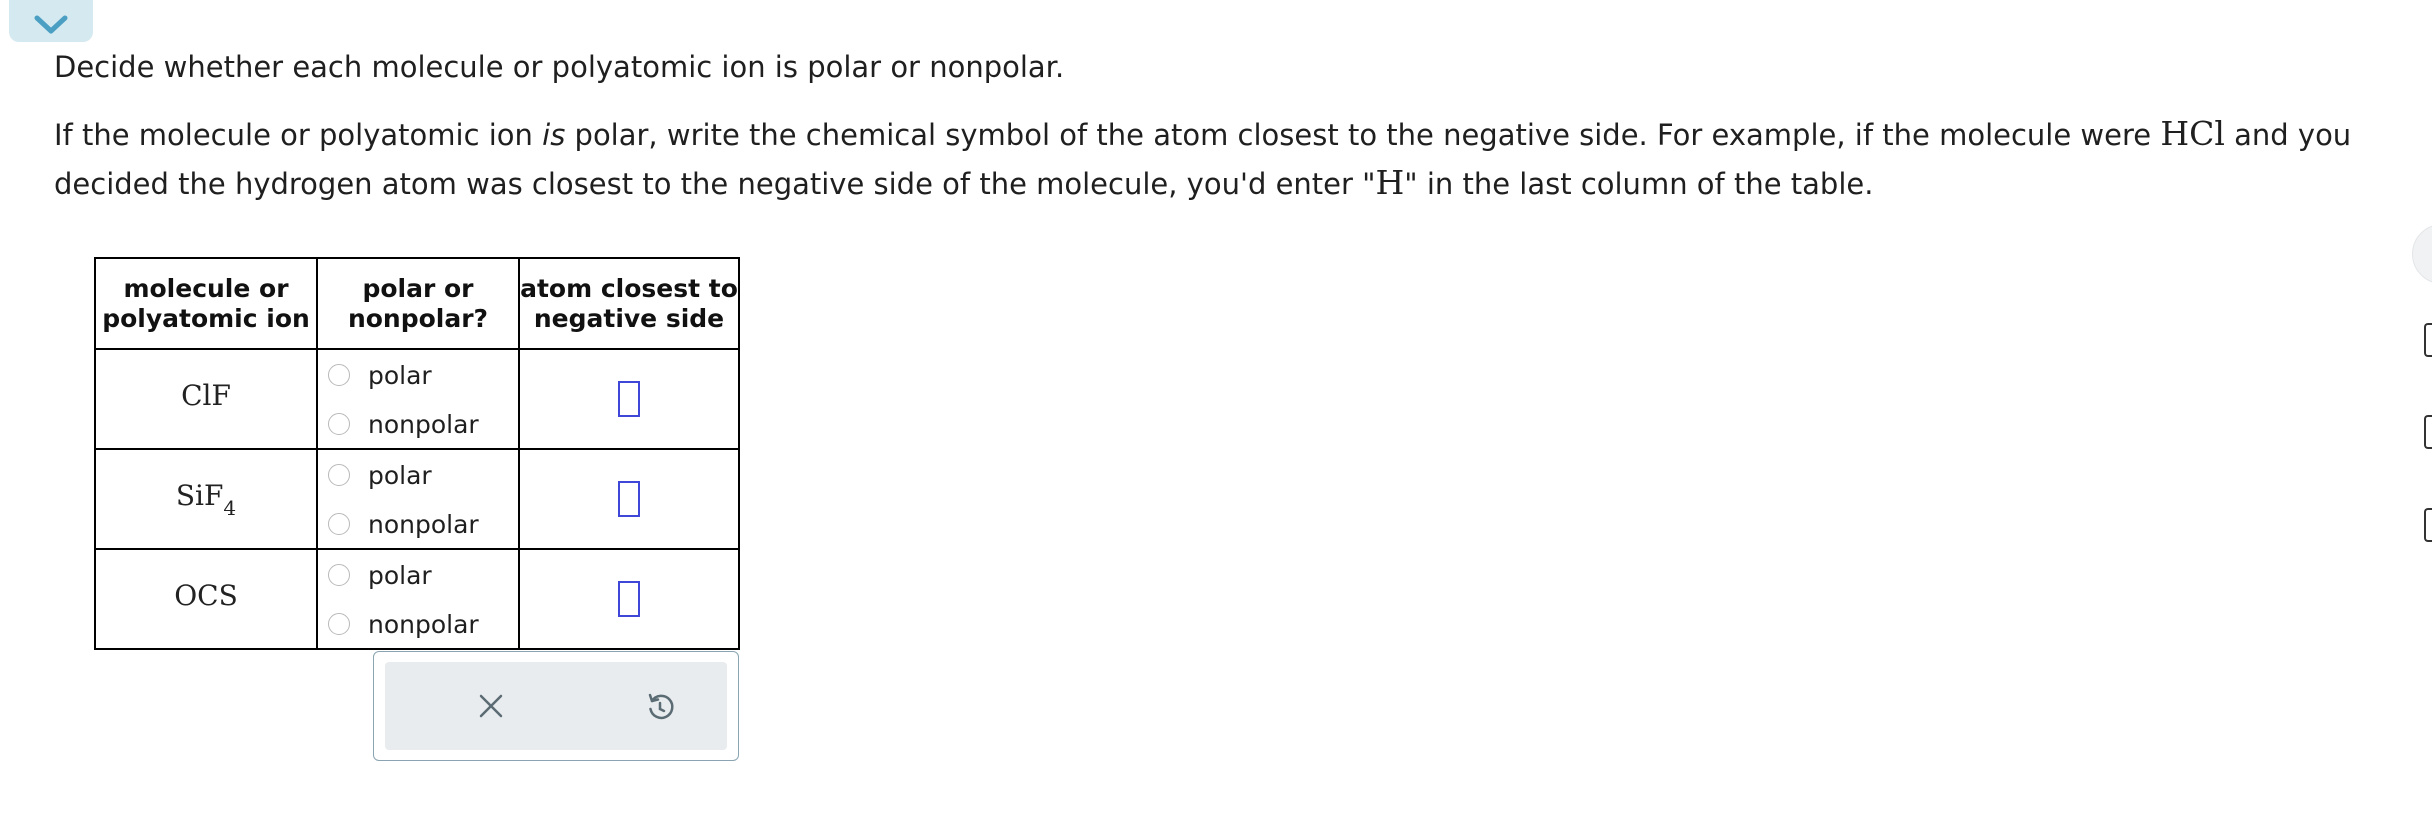 The width and height of the screenshot is (2432, 836). Describe the element at coordinates (206, 318) in the screenshot. I see `header-line: polyatomic ion` at that location.